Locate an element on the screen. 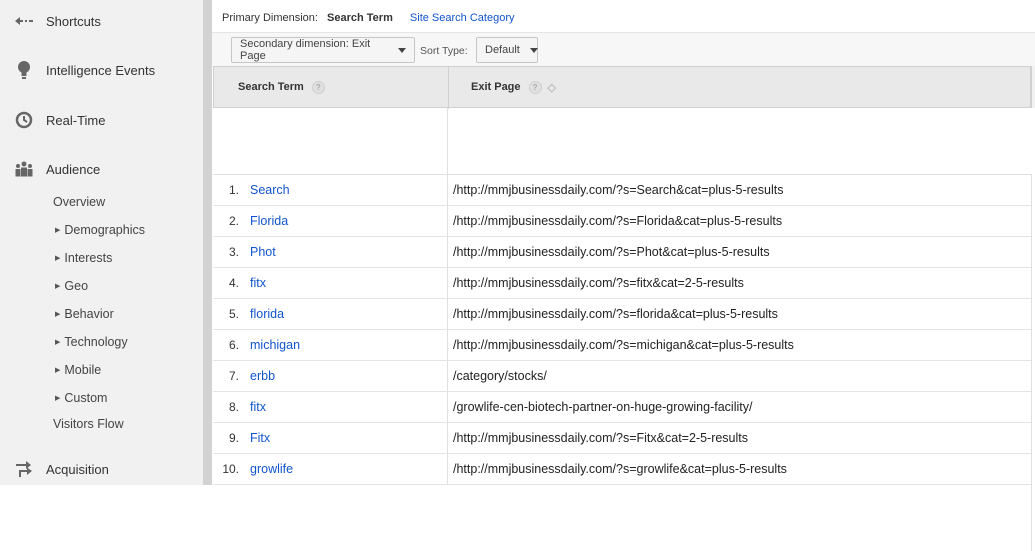 The height and width of the screenshot is (551, 1035). clock-icon is located at coordinates (24, 120).